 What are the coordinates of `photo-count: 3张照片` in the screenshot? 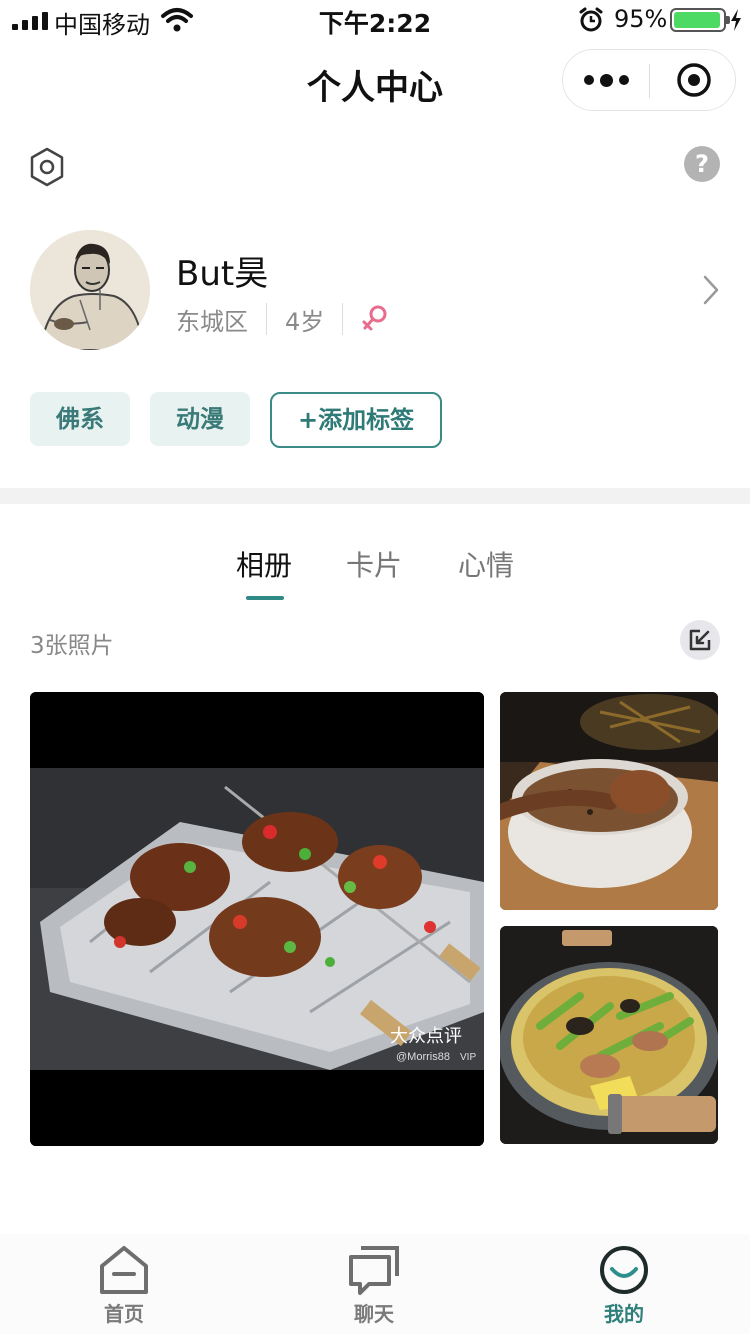 It's located at (72, 646).